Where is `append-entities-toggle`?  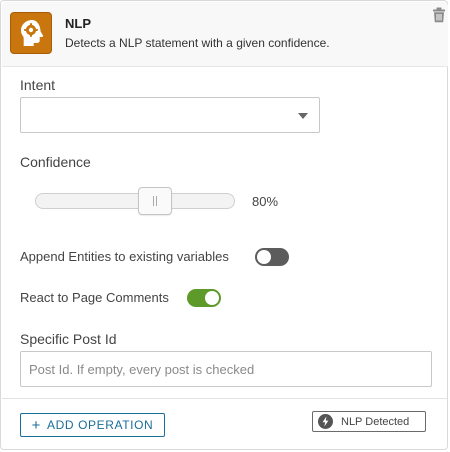 append-entities-toggle is located at coordinates (272, 257).